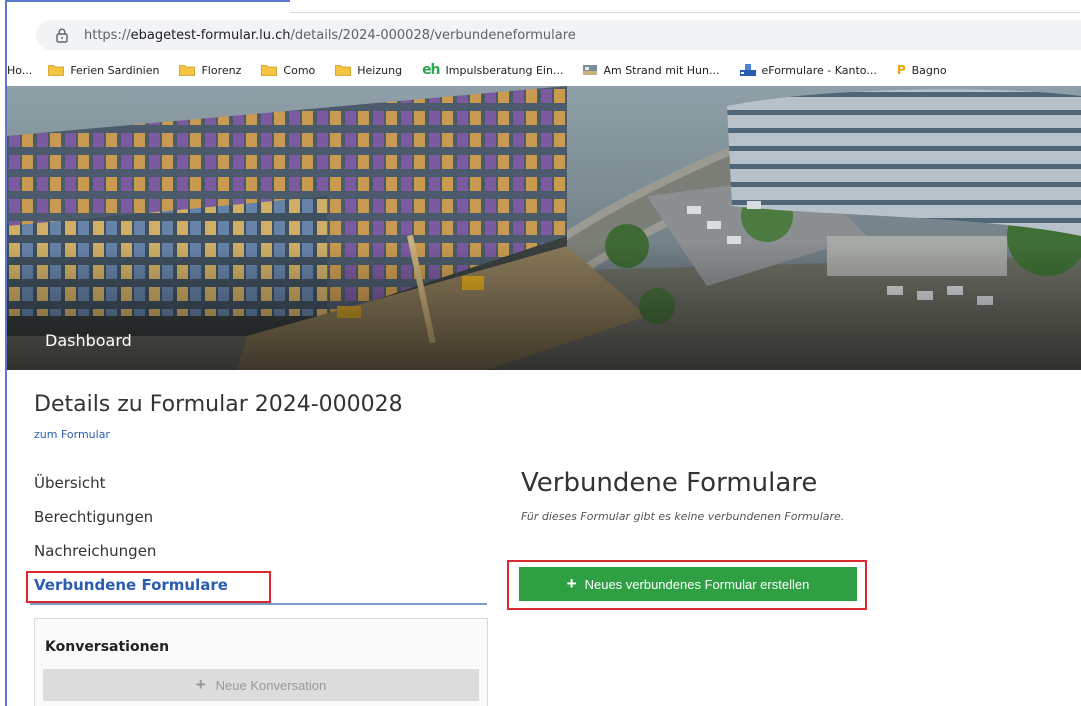  What do you see at coordinates (433, 35) in the screenshot?
I see `url-path: /details/2024-000028/verbundeneformulare` at bounding box center [433, 35].